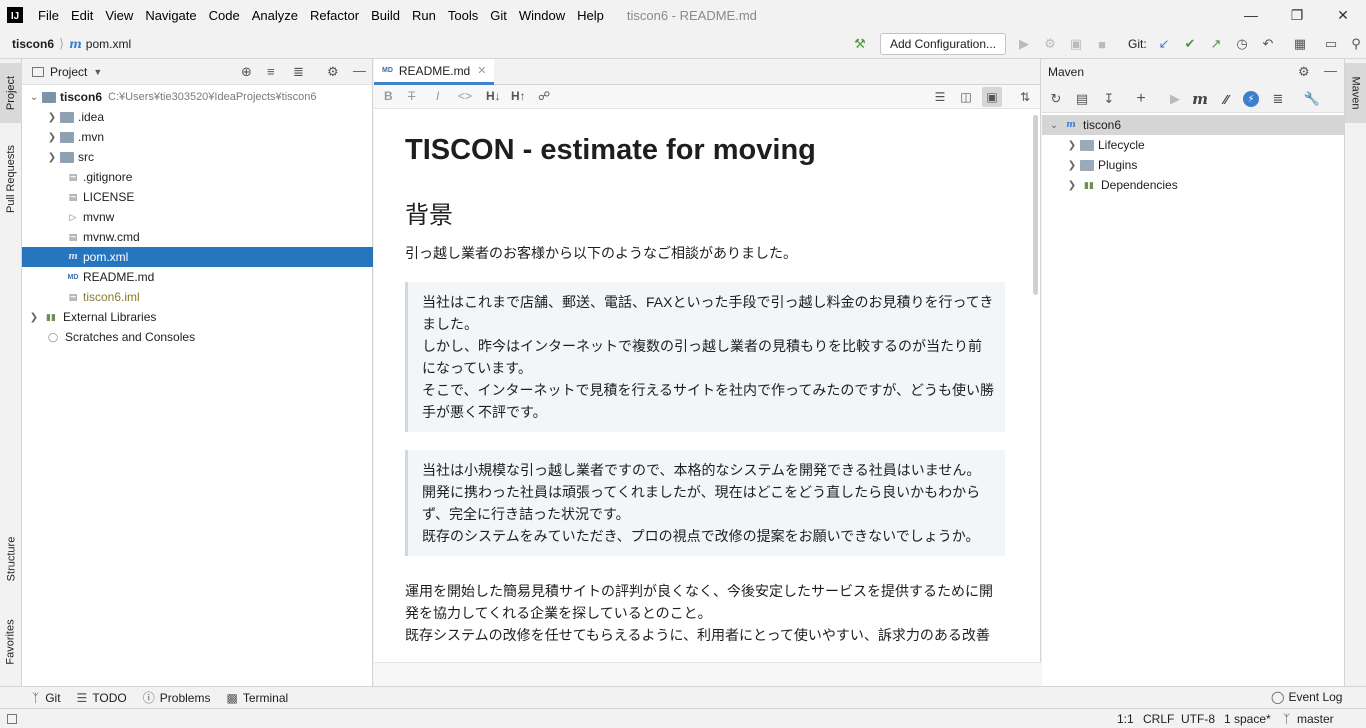 The image size is (1366, 728). Describe the element at coordinates (388, 96) in the screenshot. I see `bold-icon: B` at that location.